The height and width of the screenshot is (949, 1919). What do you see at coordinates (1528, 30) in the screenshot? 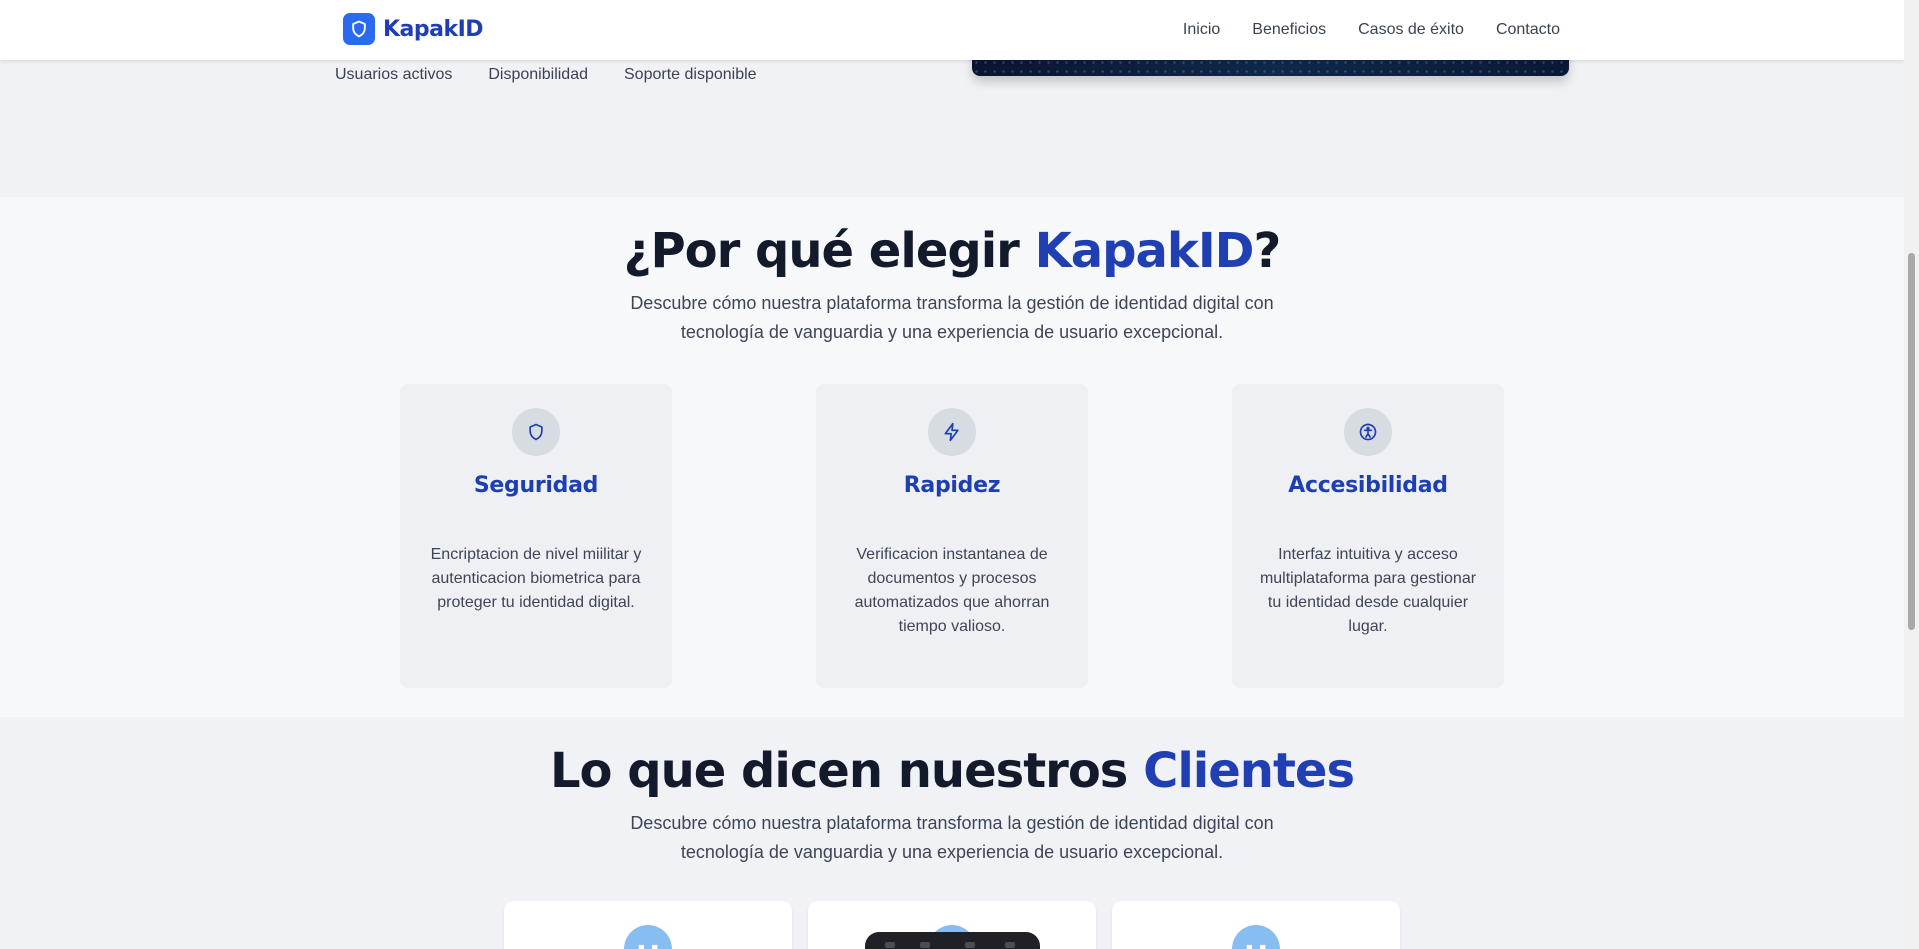
I see `nav-link-contacto: Contacto` at bounding box center [1528, 30].